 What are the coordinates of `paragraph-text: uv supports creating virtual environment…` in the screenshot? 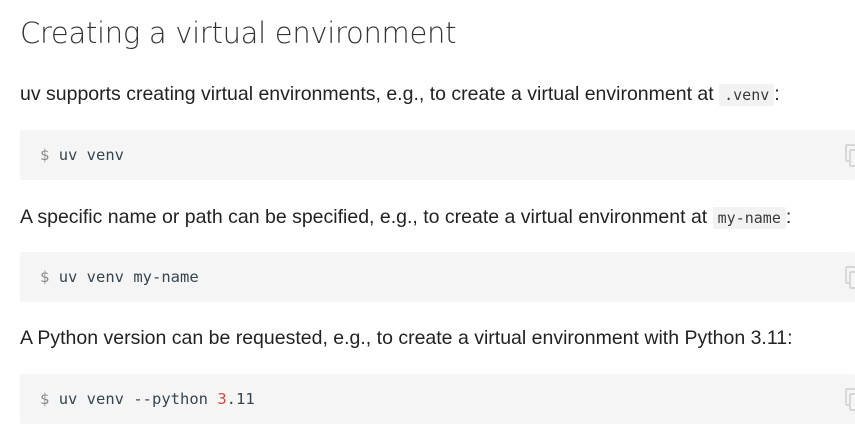 It's located at (370, 94).